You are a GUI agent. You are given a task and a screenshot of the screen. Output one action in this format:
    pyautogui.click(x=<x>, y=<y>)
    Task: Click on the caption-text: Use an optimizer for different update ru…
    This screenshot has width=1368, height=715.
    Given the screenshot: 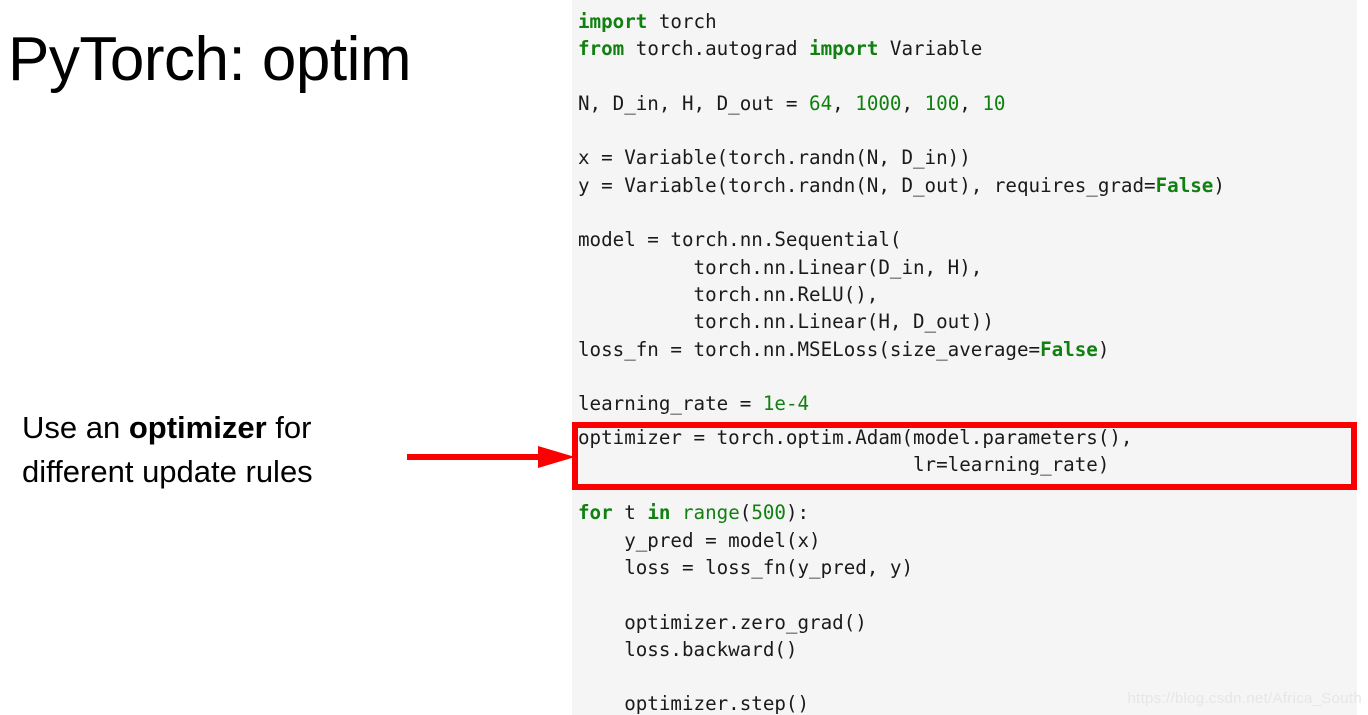 What is the action you would take?
    pyautogui.click(x=222, y=450)
    